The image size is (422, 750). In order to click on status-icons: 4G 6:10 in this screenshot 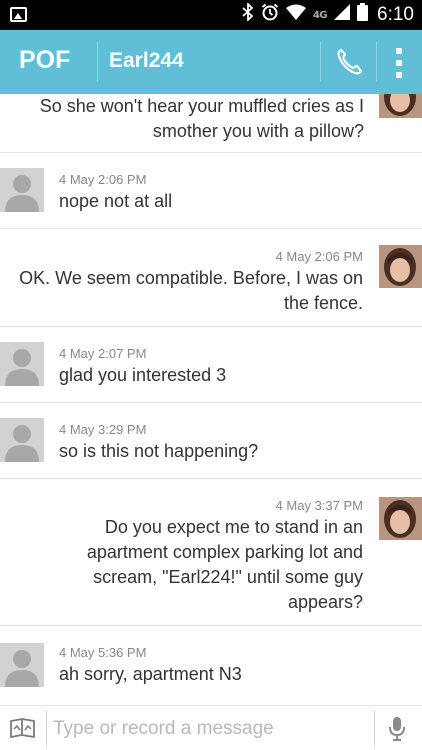, I will do `click(328, 14)`.